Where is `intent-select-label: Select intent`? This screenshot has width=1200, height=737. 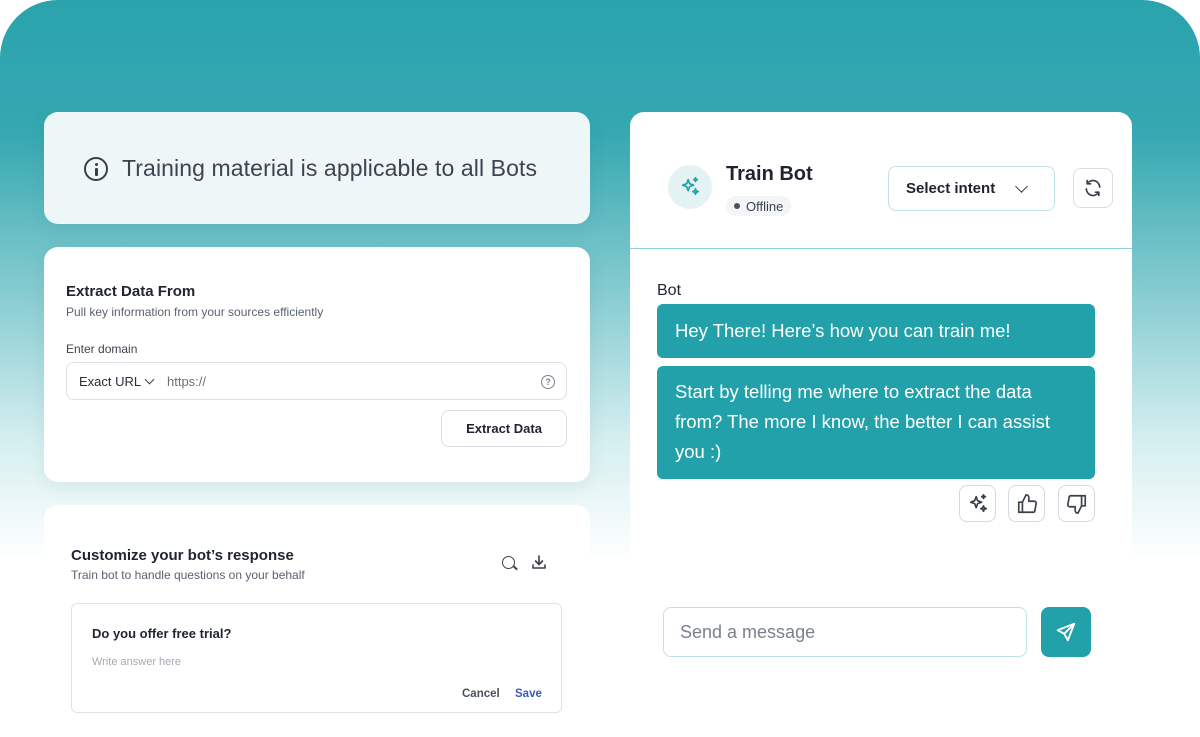
intent-select-label: Select intent is located at coordinates (951, 188).